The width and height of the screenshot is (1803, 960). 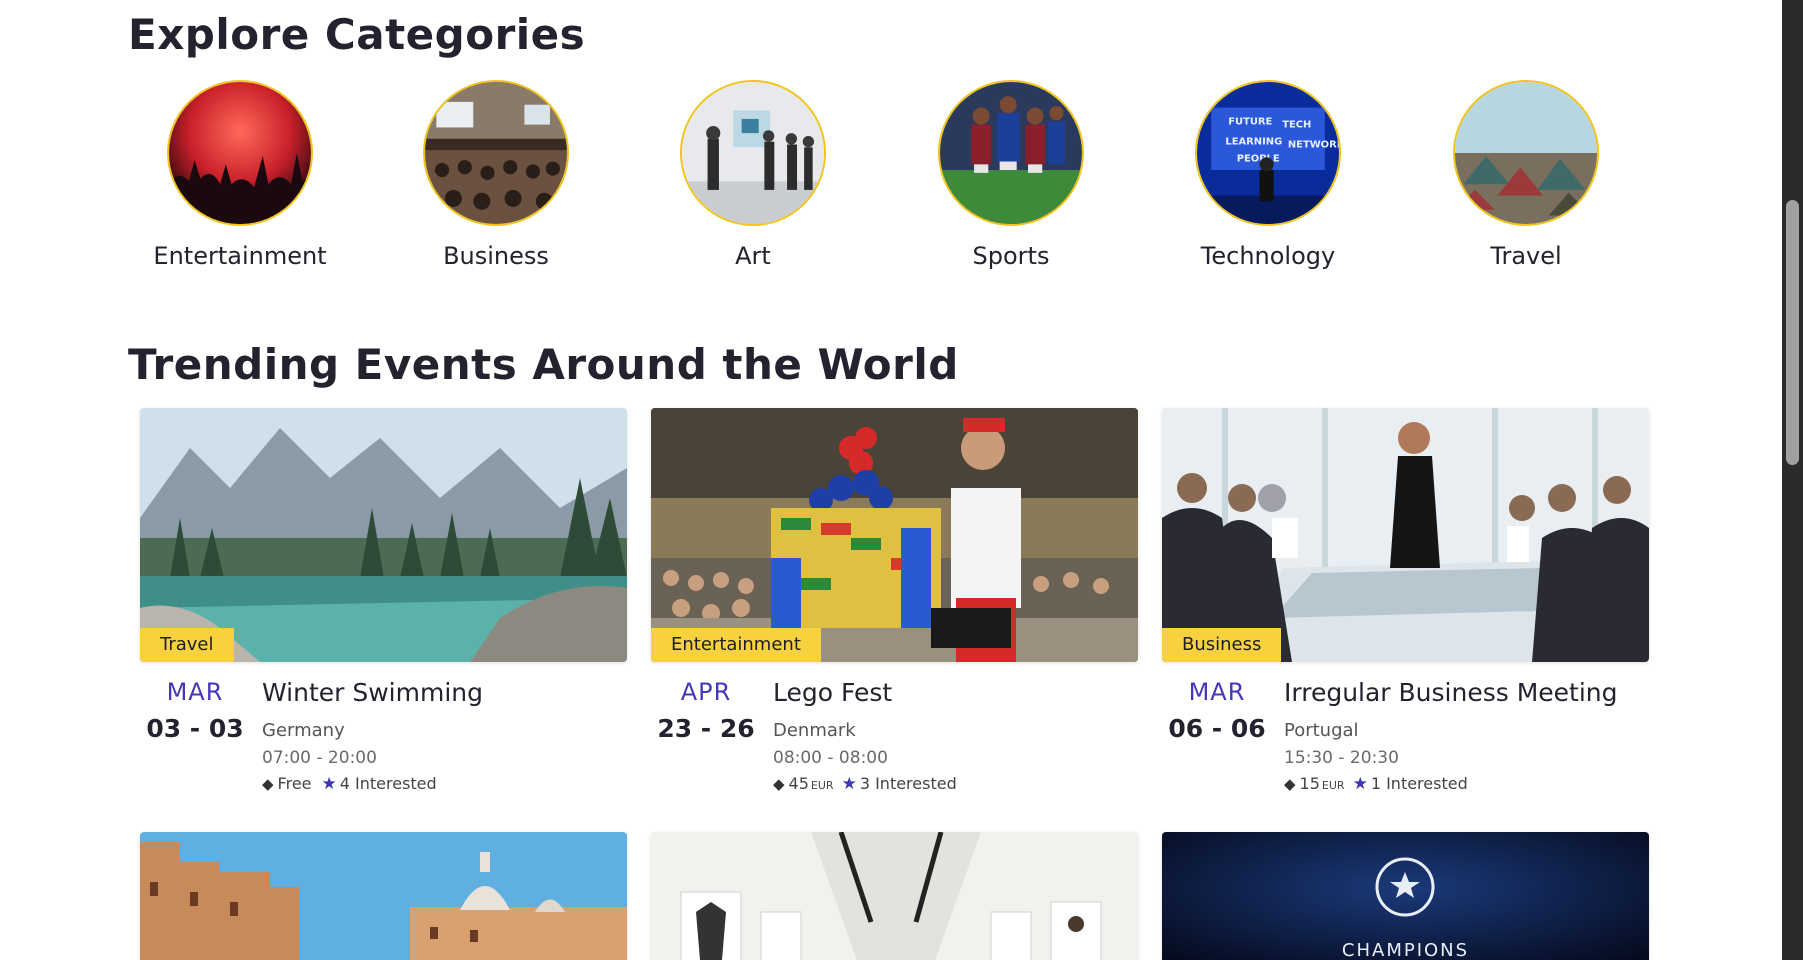 I want to click on scrollbar-thumb, so click(x=1792, y=332).